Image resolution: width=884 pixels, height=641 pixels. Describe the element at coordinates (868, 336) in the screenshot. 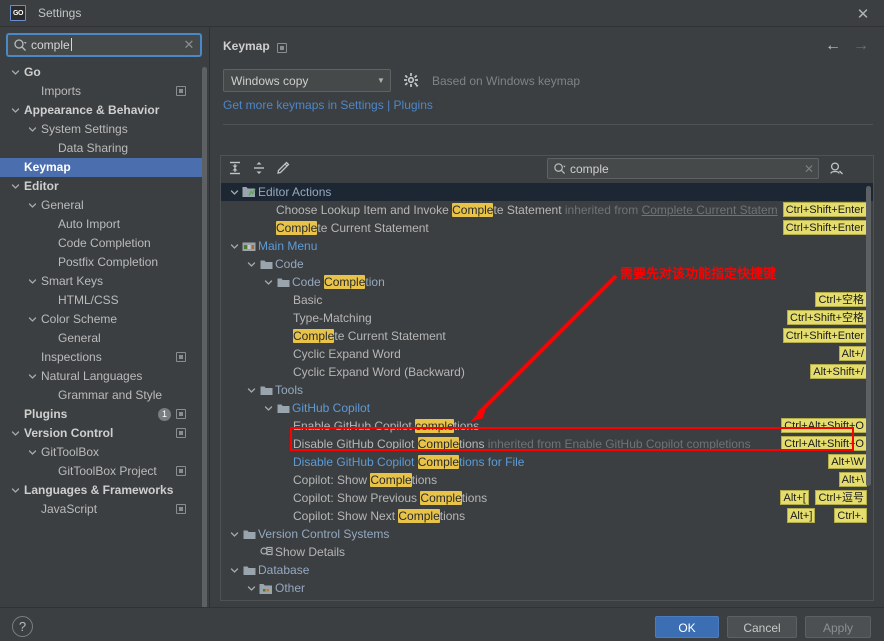

I see `keymap-tree-scrollbar` at that location.